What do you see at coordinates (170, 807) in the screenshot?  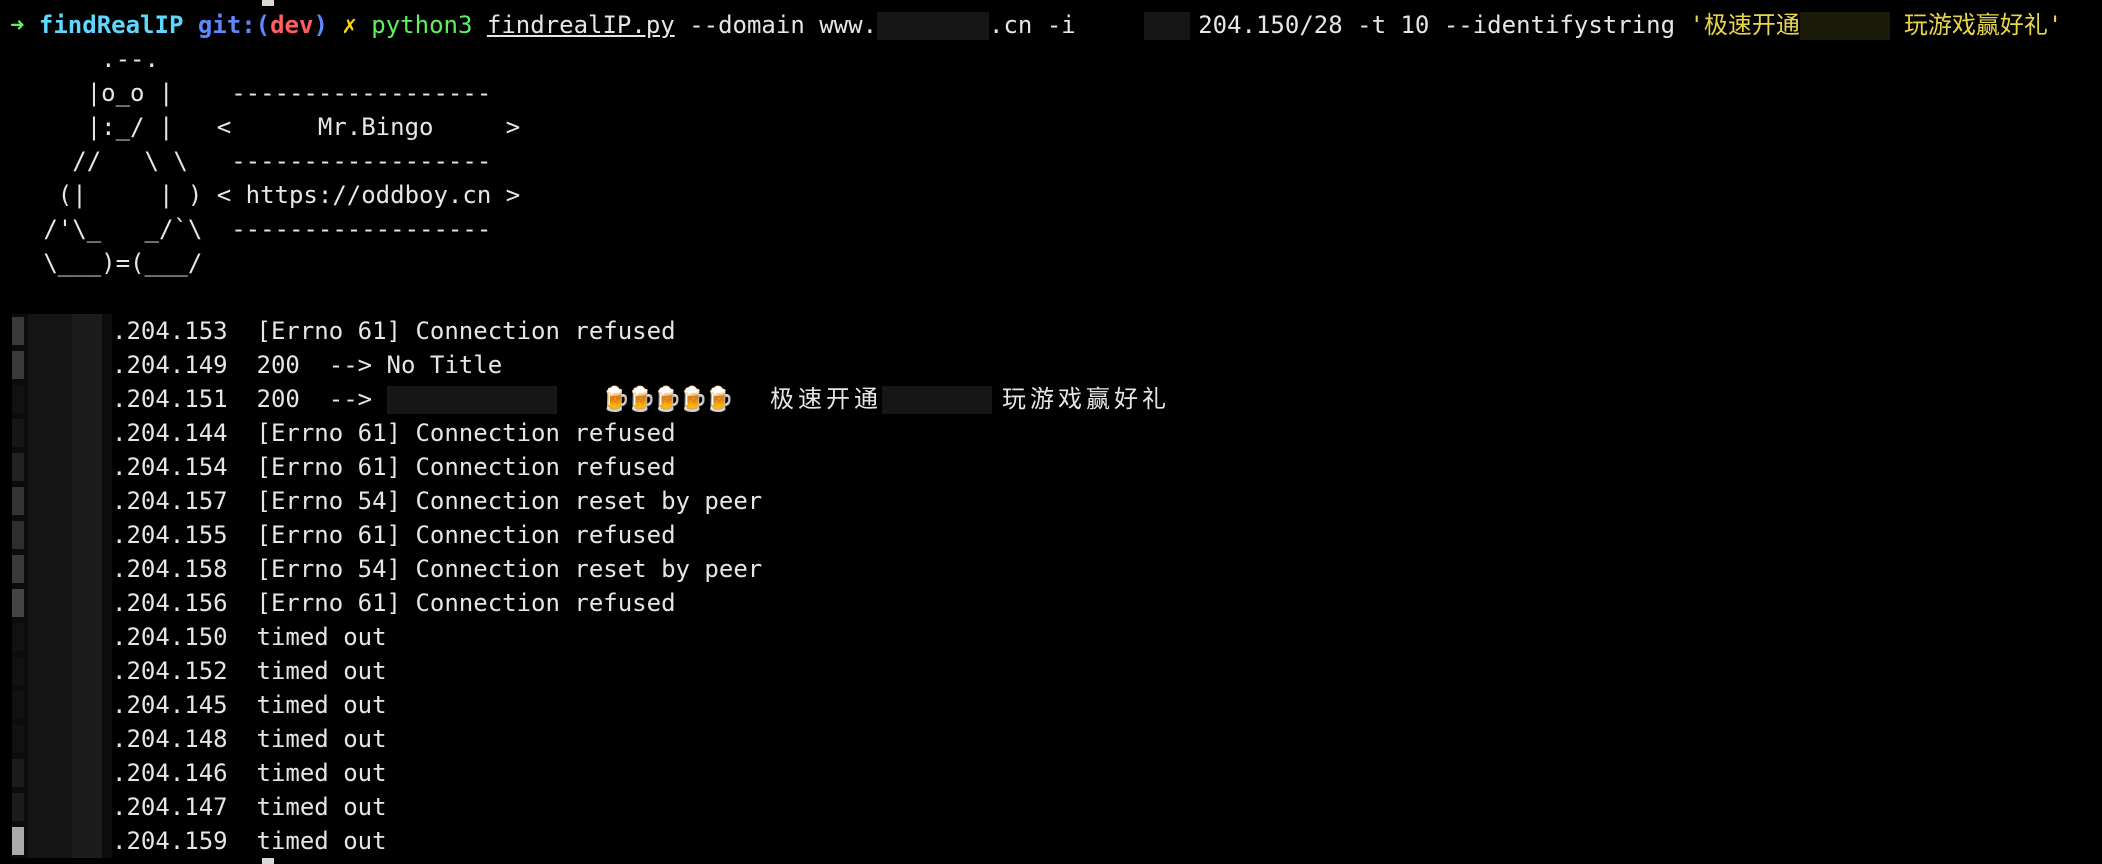 I see `result-ip: .204.147` at bounding box center [170, 807].